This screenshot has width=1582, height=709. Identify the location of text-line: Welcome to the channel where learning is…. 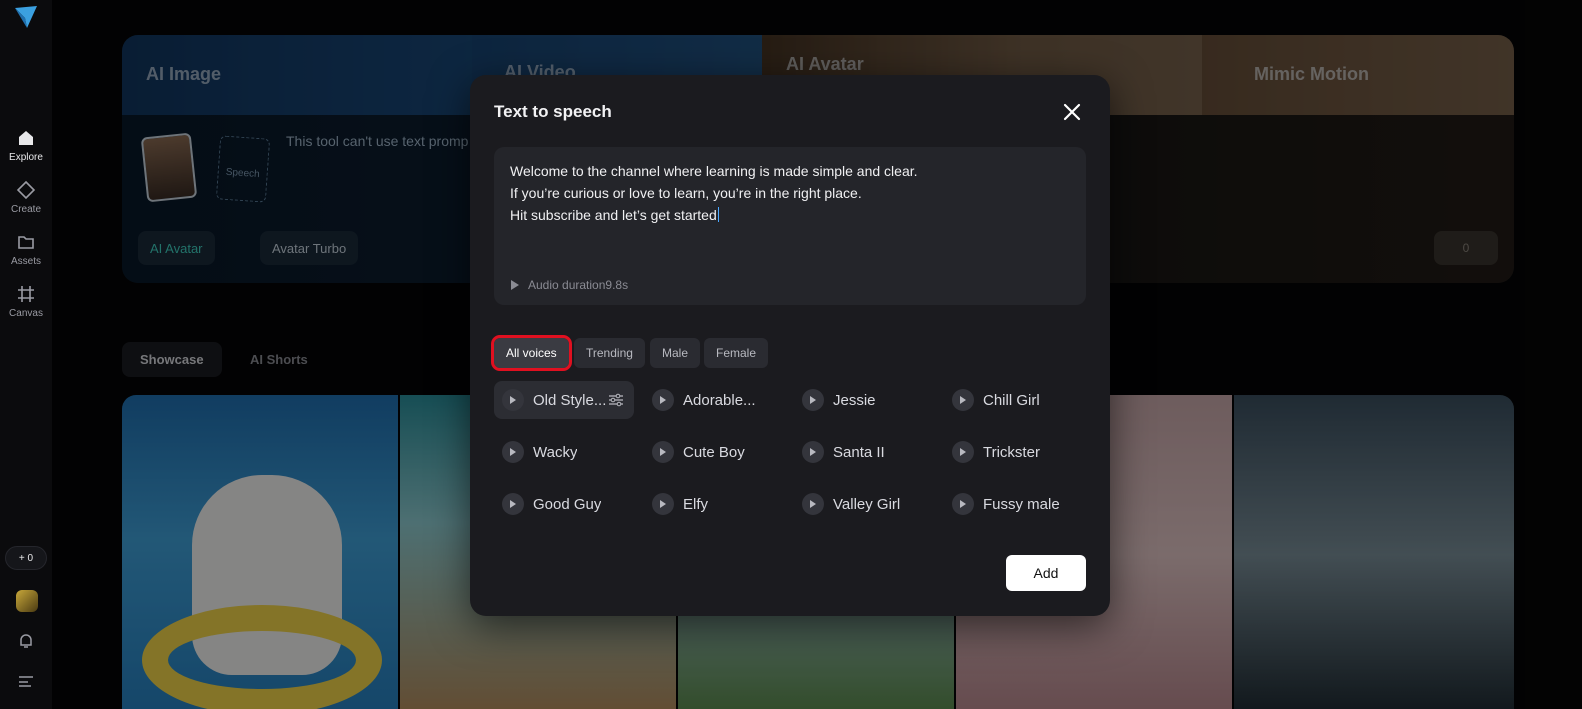
(714, 171).